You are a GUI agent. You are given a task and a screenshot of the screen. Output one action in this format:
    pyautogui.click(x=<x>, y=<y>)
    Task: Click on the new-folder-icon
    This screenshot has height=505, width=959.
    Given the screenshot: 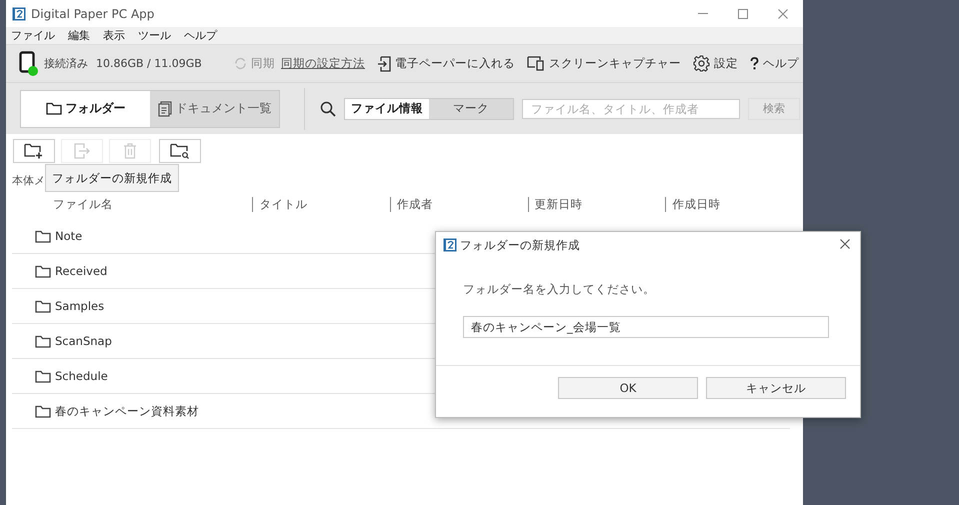 What is the action you would take?
    pyautogui.click(x=34, y=151)
    